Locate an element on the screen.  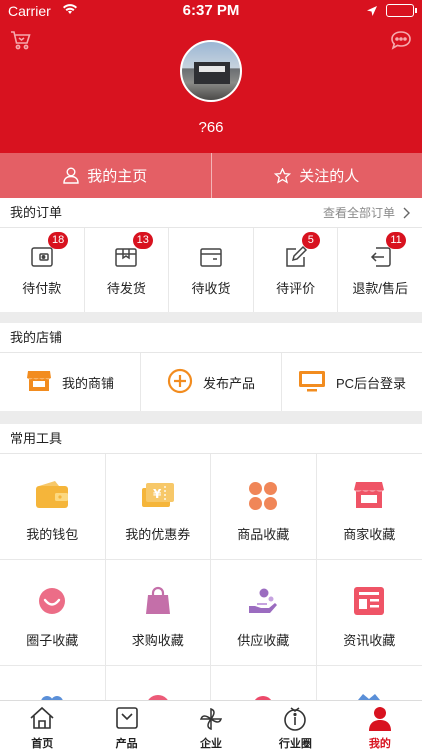
following-label: 关注的人 is located at coordinates (329, 176).